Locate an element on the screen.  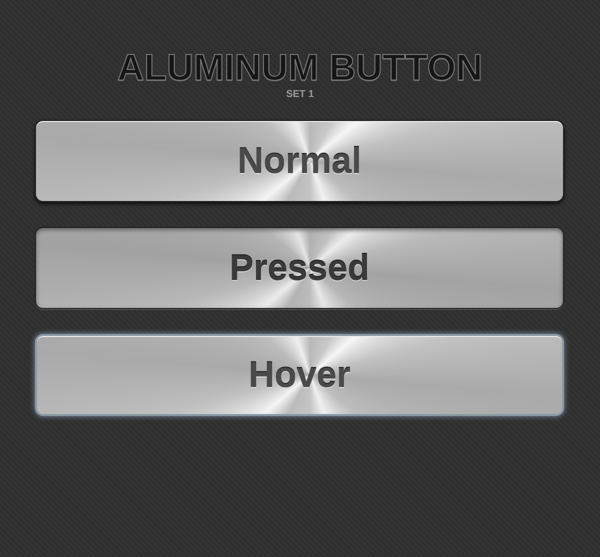
aluminum-button: Normal is located at coordinates (299, 161).